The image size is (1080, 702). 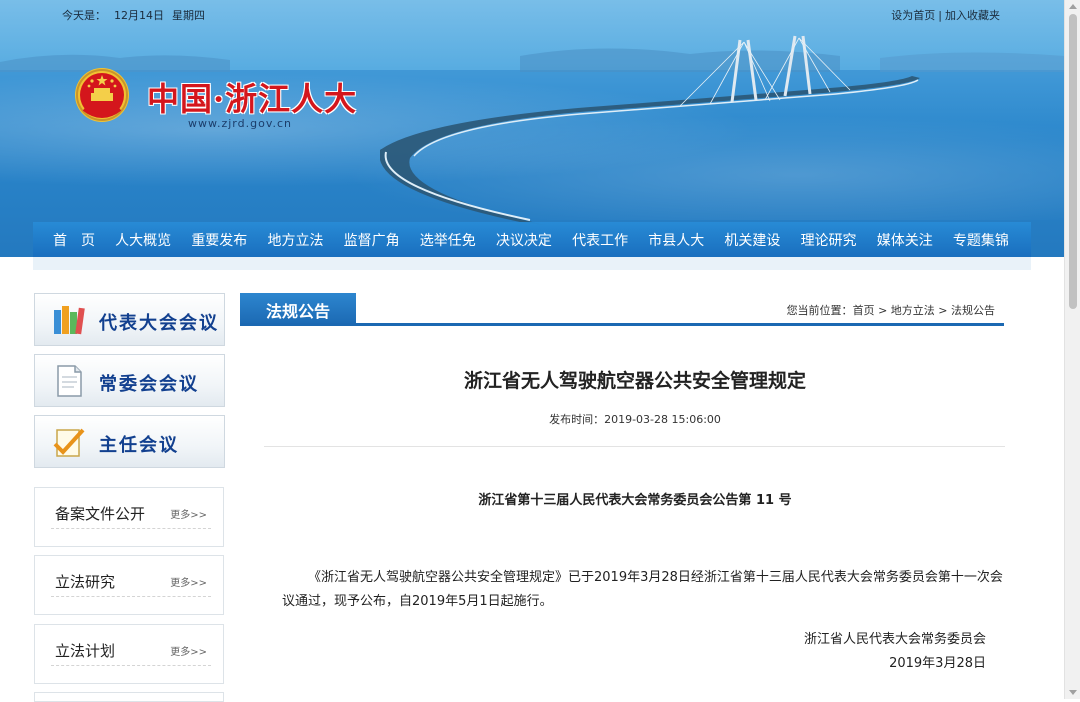 I want to click on pen-check-icon, so click(x=69, y=442).